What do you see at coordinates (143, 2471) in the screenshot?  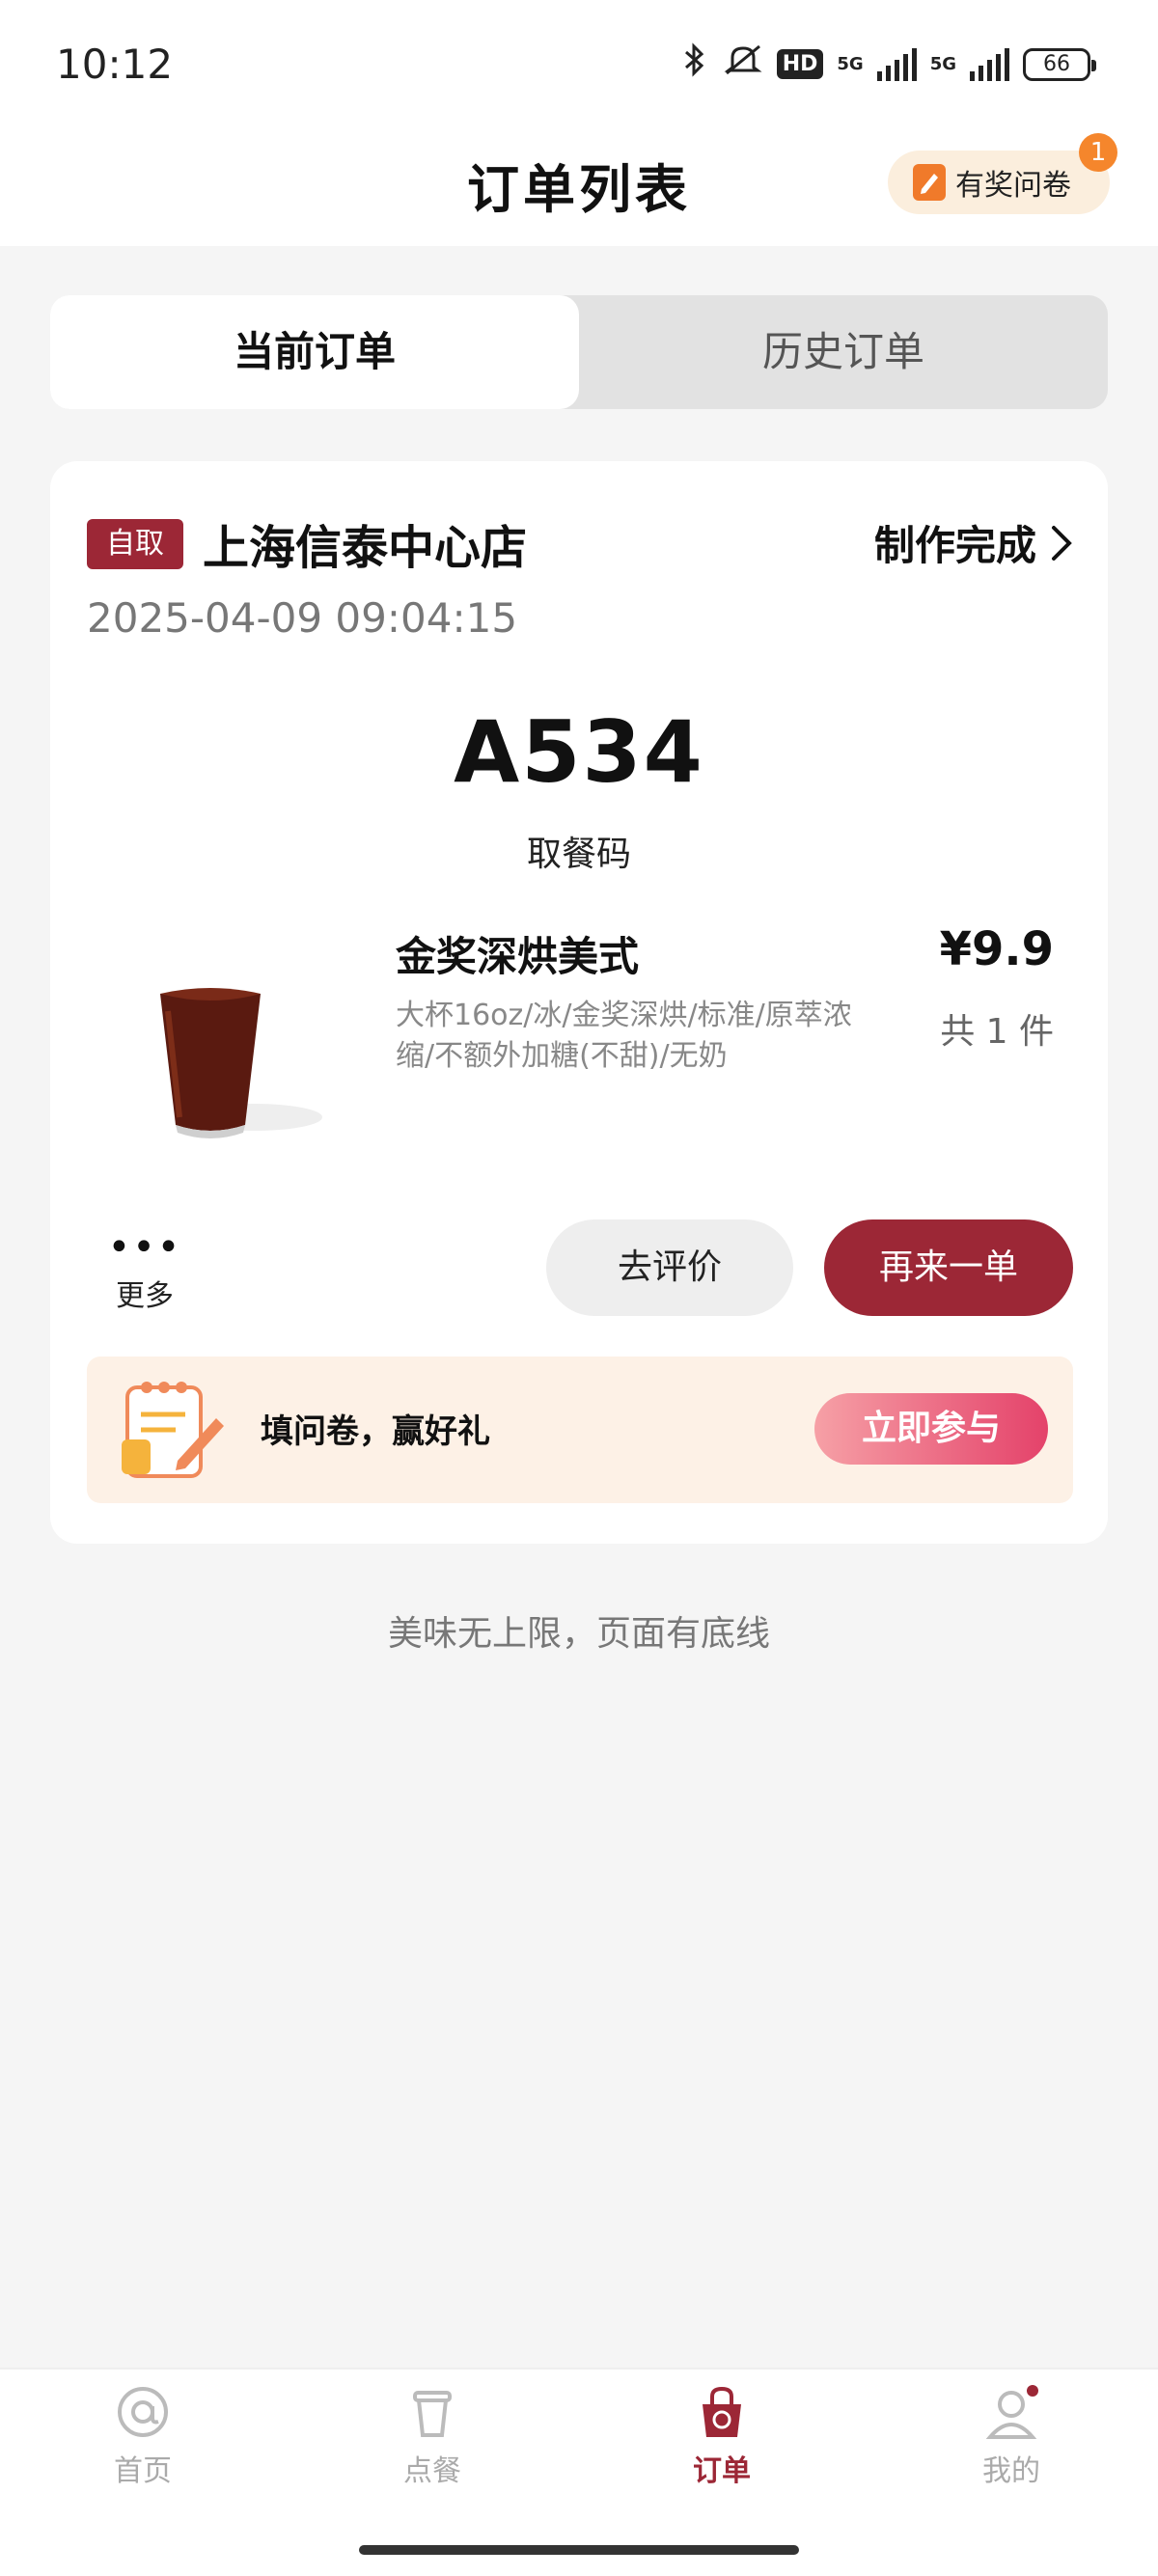 I see `nav-label-home: 首页` at bounding box center [143, 2471].